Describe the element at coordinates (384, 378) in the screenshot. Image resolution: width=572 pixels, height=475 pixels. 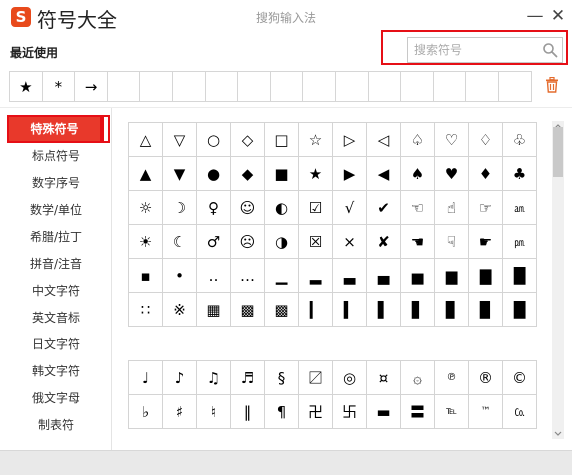
I see `symbol-cell: ¤` at that location.